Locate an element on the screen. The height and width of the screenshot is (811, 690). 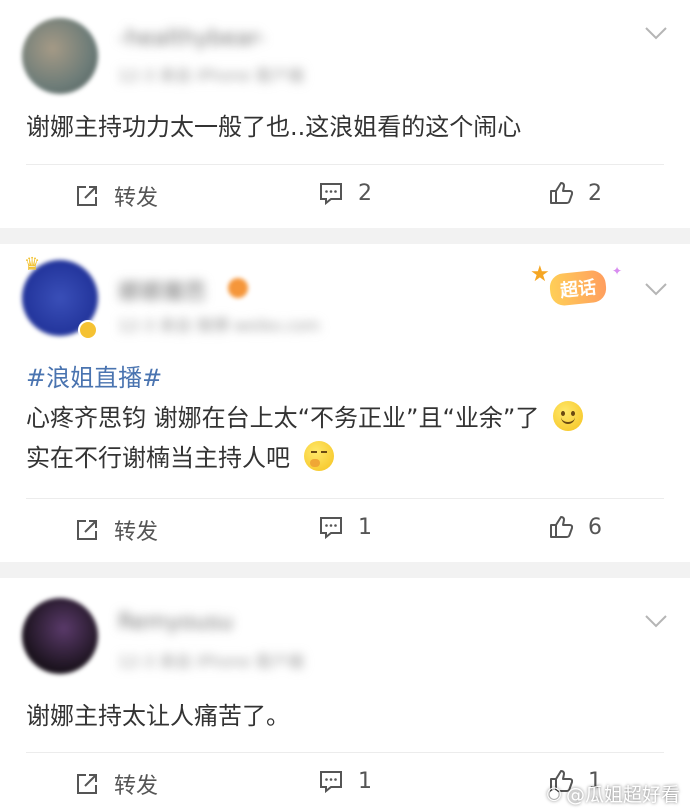
level-badge-icon is located at coordinates (238, 288).